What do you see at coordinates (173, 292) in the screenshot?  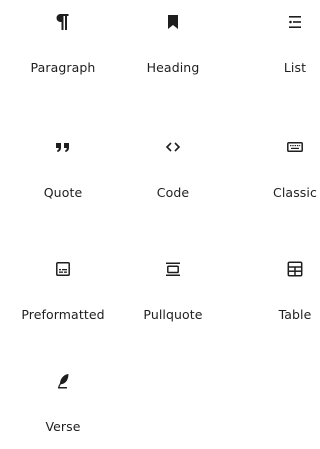 I see `block-item-pullquote: Pullquote` at bounding box center [173, 292].